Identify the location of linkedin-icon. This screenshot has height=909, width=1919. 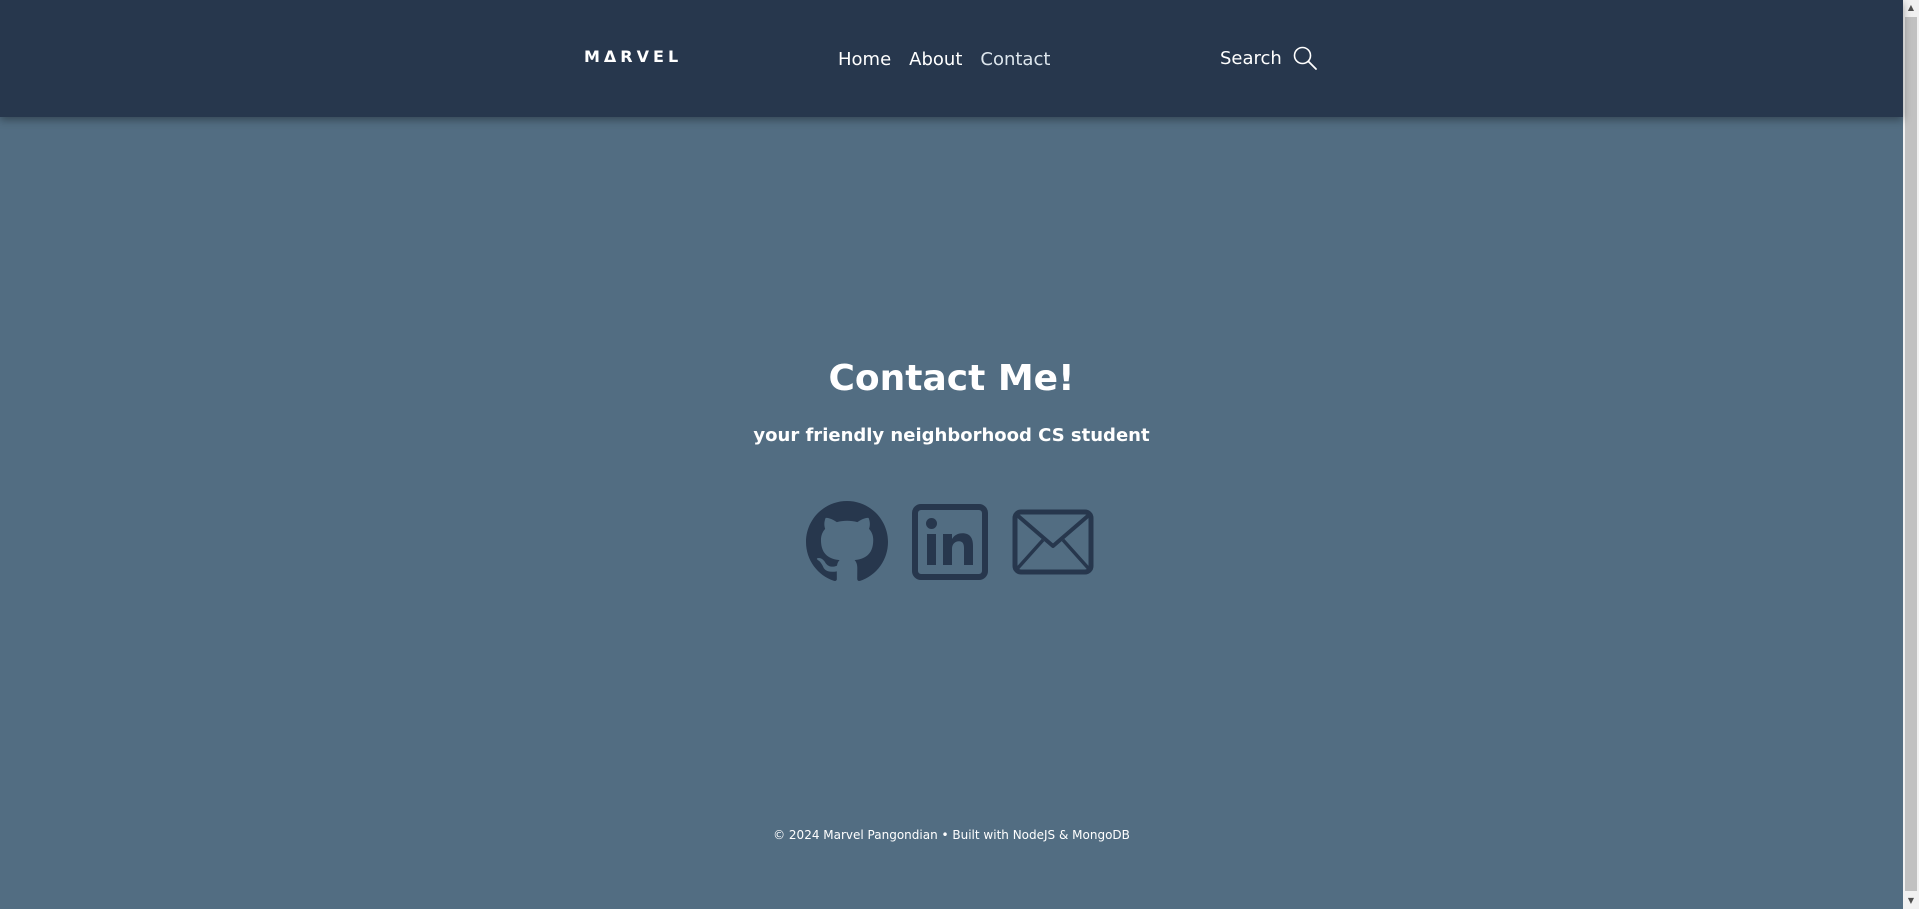
(950, 542).